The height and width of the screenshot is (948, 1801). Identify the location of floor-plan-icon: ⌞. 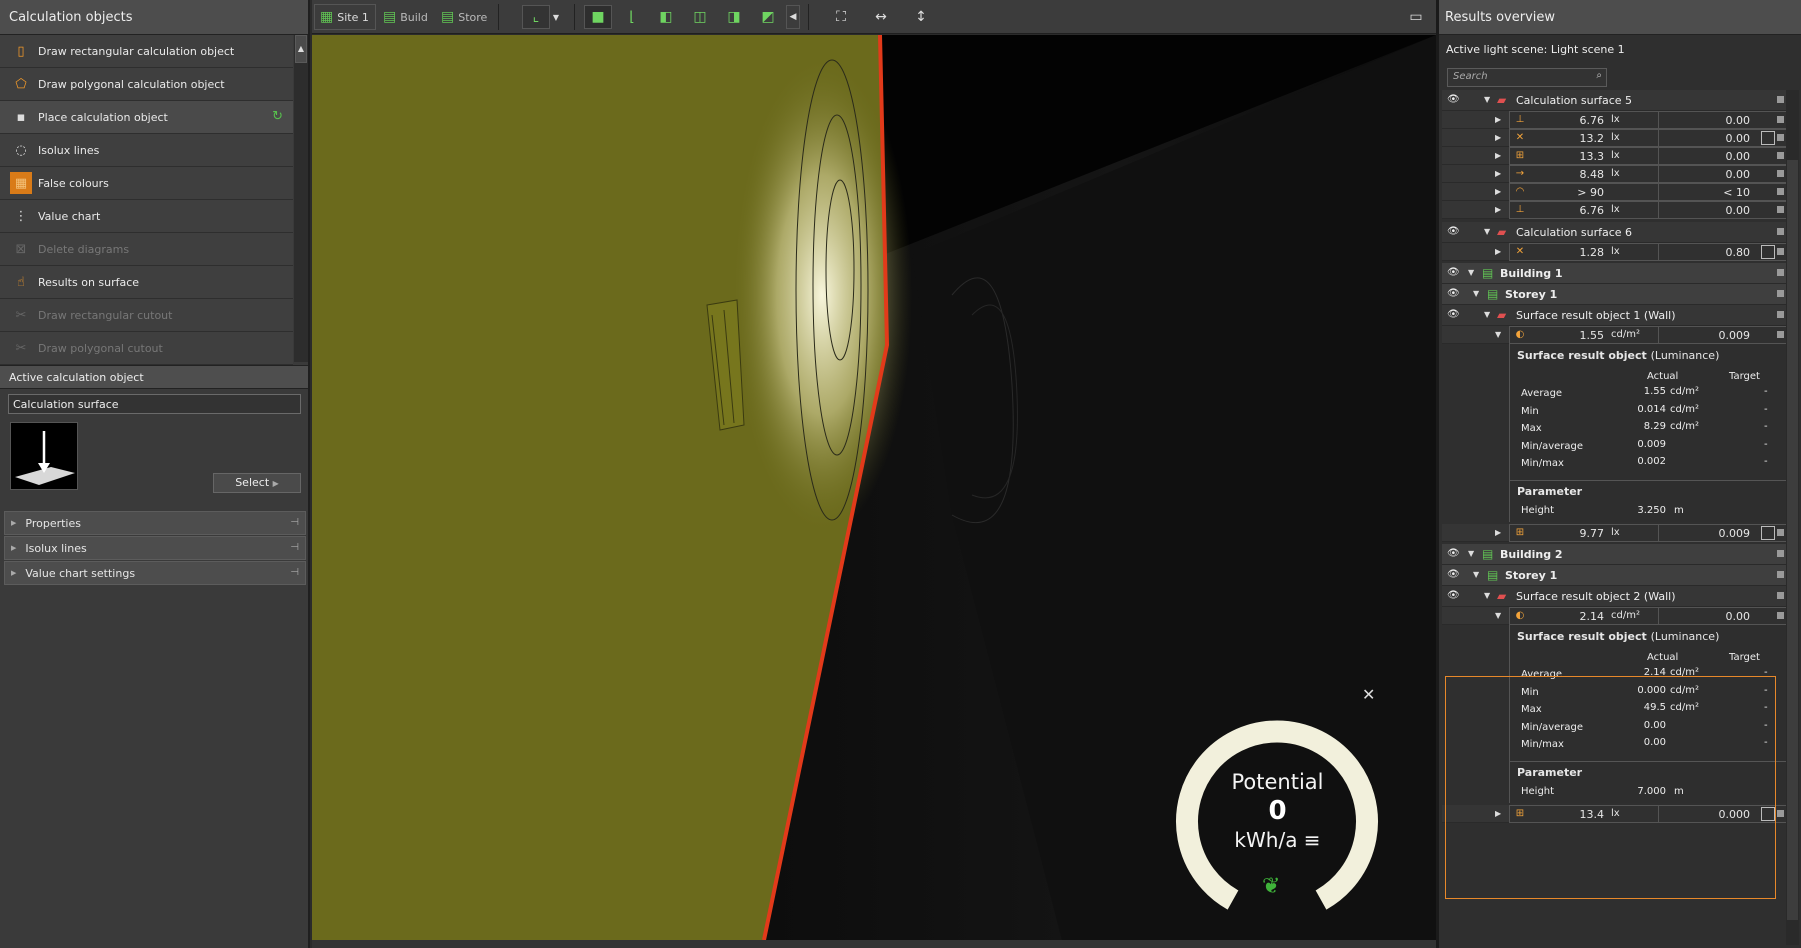
(536, 17).